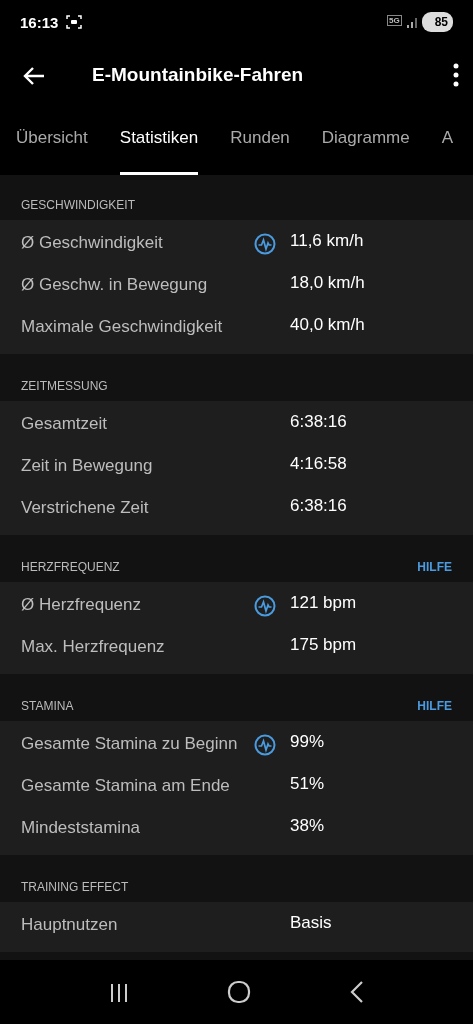 This screenshot has width=473, height=1024. What do you see at coordinates (125, 786) in the screenshot?
I see `stat-label: Gesamte Stamina am Ende` at bounding box center [125, 786].